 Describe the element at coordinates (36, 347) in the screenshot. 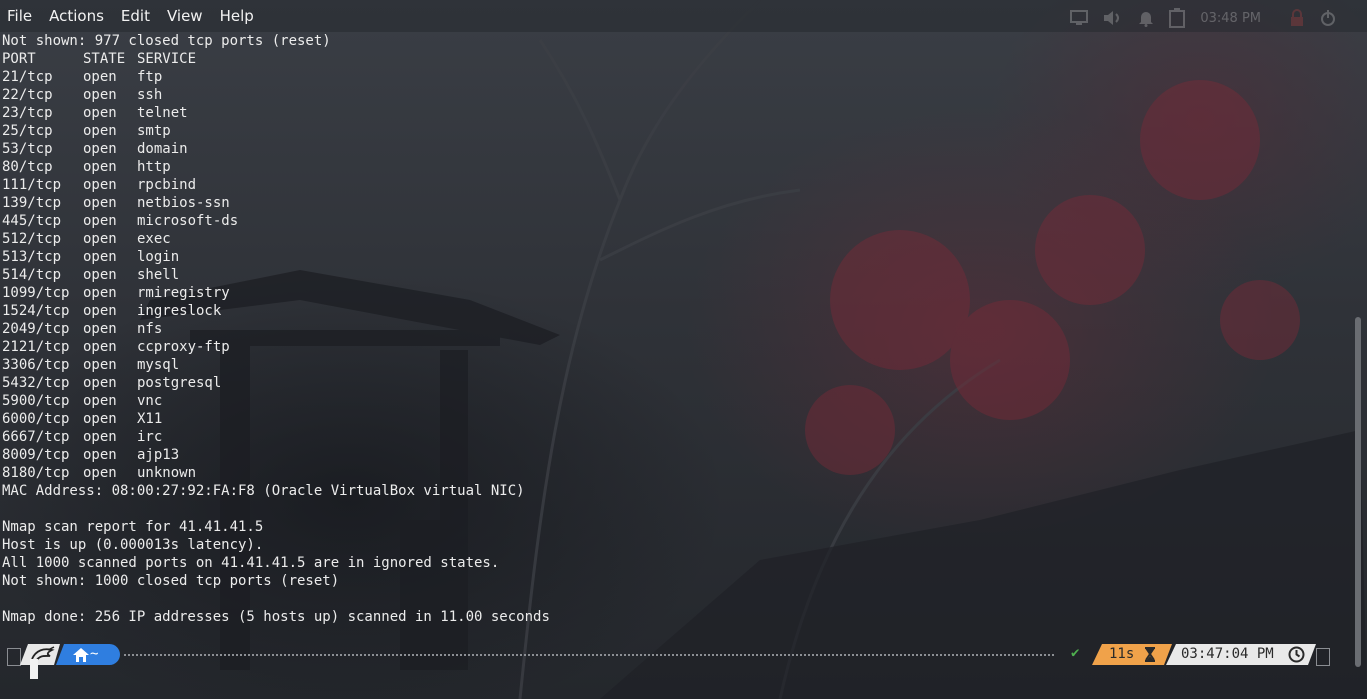

I see `port-cell: 2121/tcp` at that location.